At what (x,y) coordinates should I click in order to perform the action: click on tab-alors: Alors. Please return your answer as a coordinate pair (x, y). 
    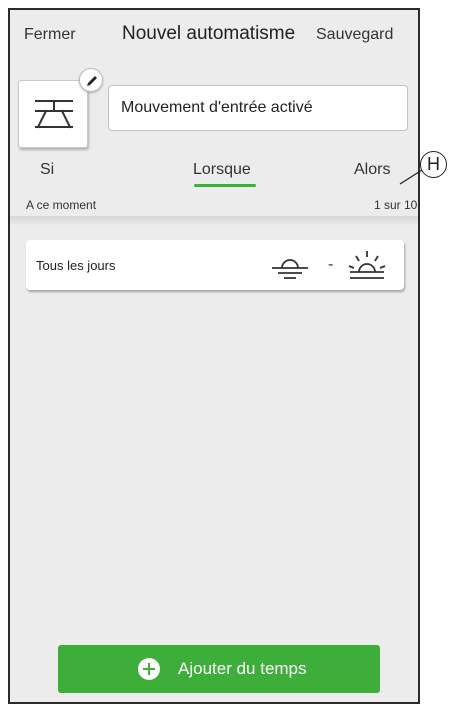
    Looking at the image, I should click on (372, 170).